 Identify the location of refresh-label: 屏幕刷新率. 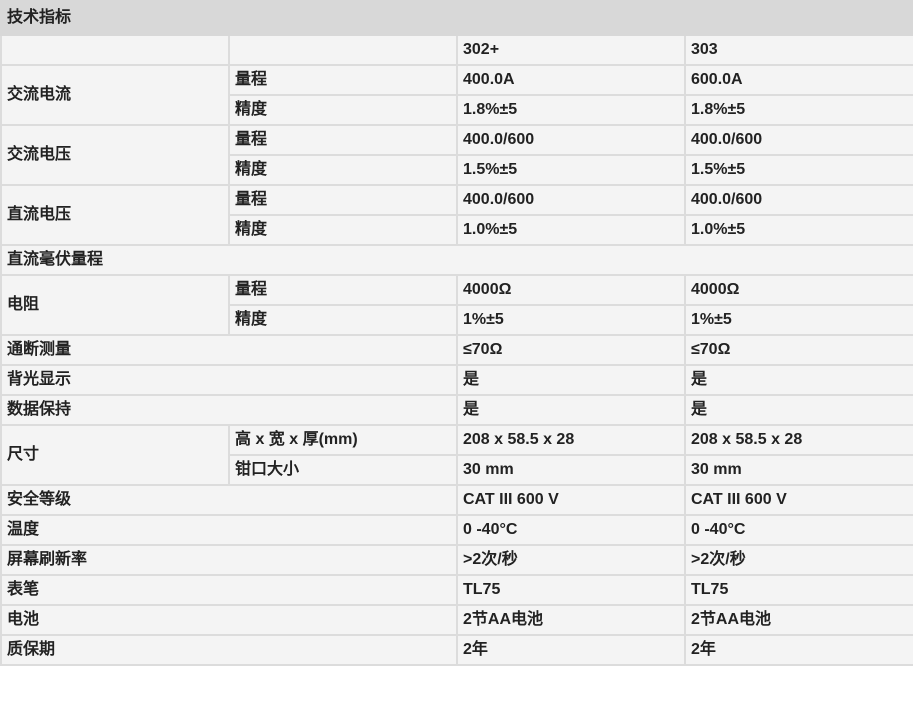
(229, 560).